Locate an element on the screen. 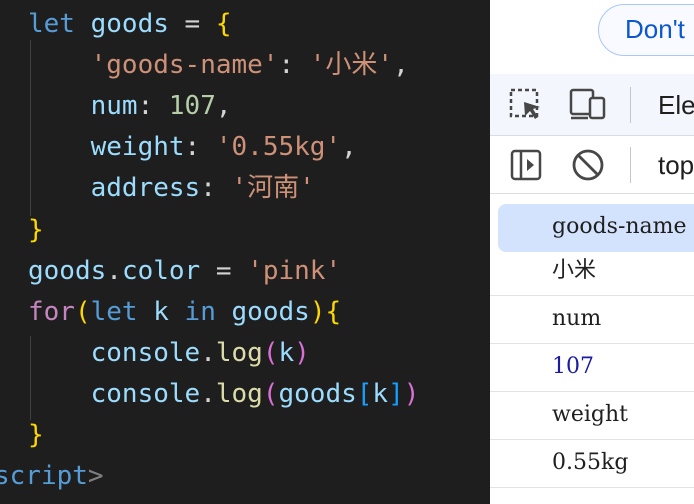 This screenshot has height=504, width=694. dont-show-again-button: Don't is located at coordinates (646, 30).